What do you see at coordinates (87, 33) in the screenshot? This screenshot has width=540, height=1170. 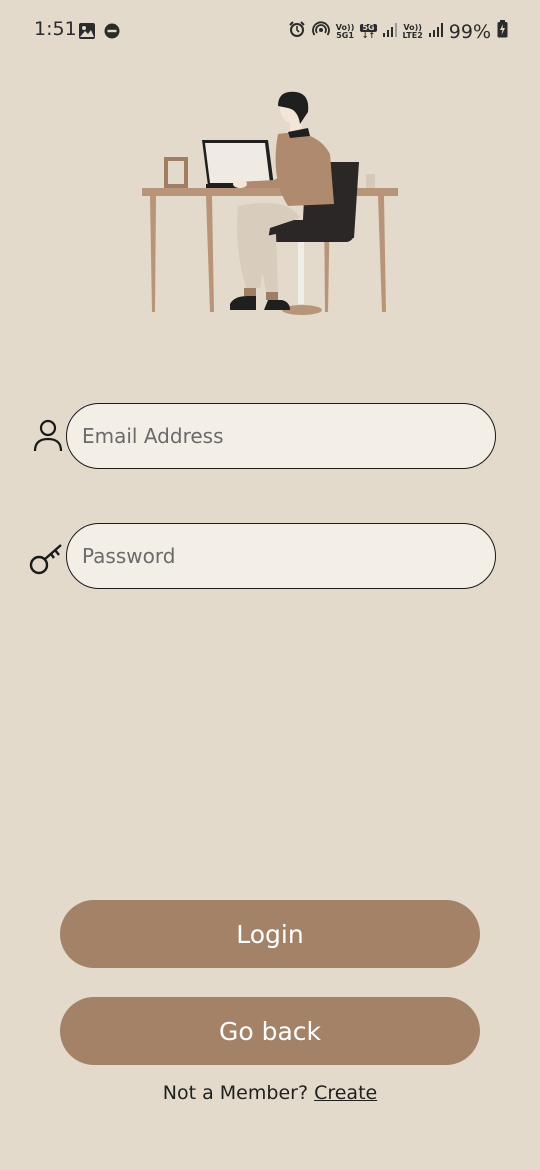 I see `image-icon` at bounding box center [87, 33].